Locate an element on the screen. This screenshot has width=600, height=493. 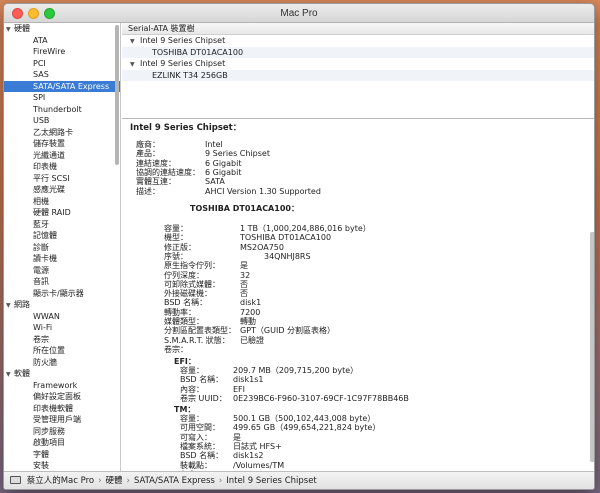
sidebar-item: 光纖通道 is located at coordinates (62, 156).